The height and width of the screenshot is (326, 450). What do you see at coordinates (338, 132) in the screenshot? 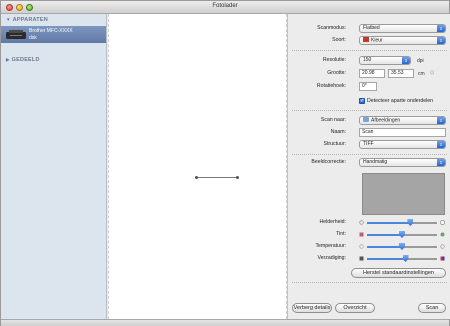
I see `naam-label: Naam:` at bounding box center [338, 132].